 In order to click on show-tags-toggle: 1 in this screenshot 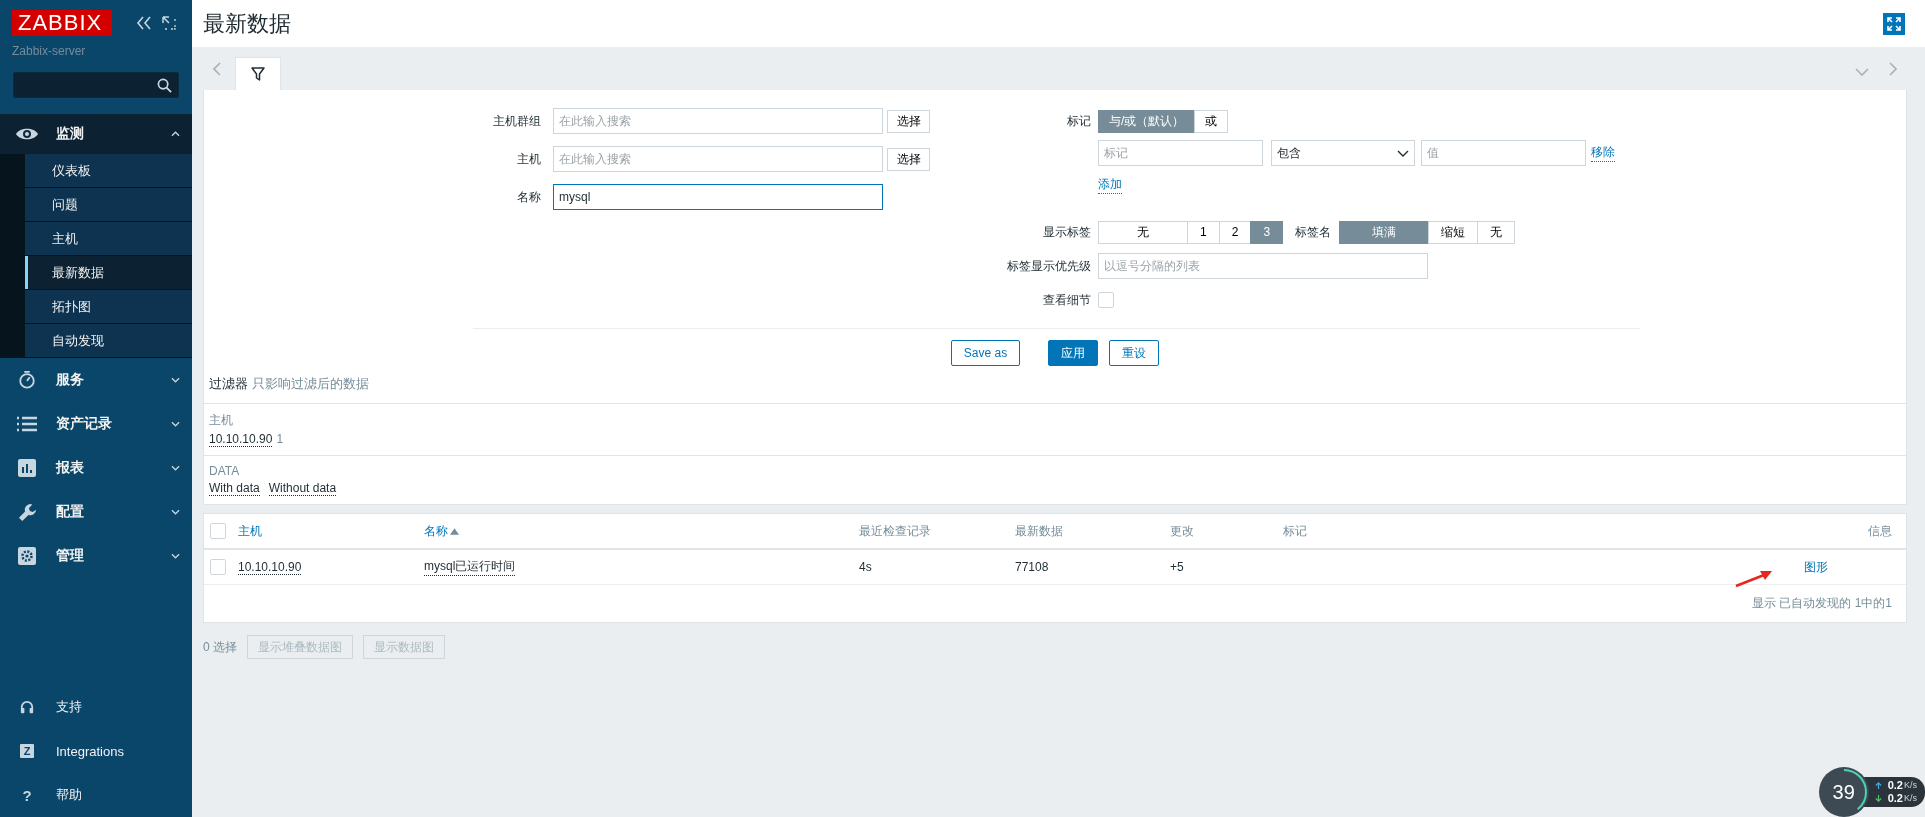, I will do `click(1203, 232)`.